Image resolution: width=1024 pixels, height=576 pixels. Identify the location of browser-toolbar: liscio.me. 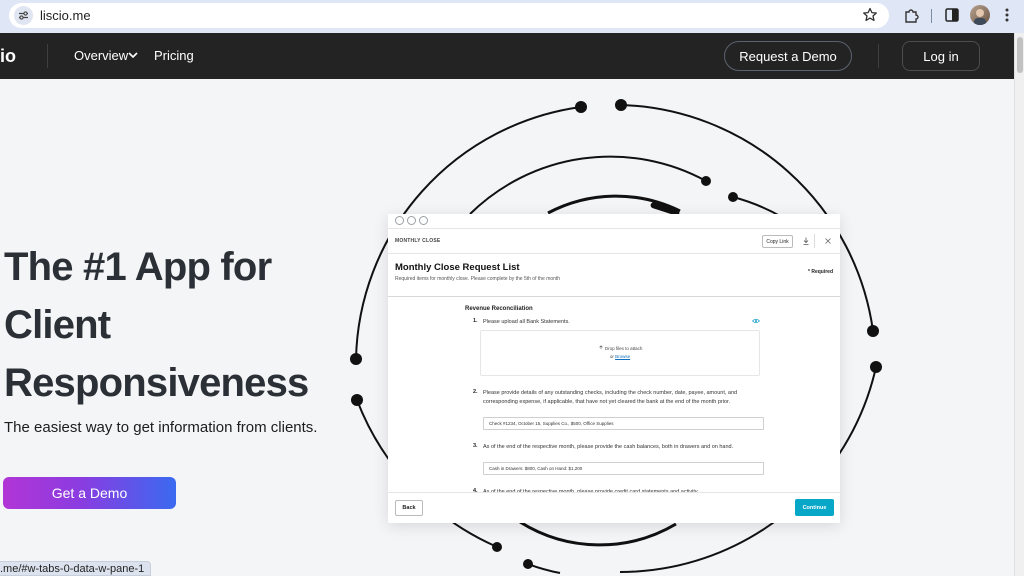
(512, 16).